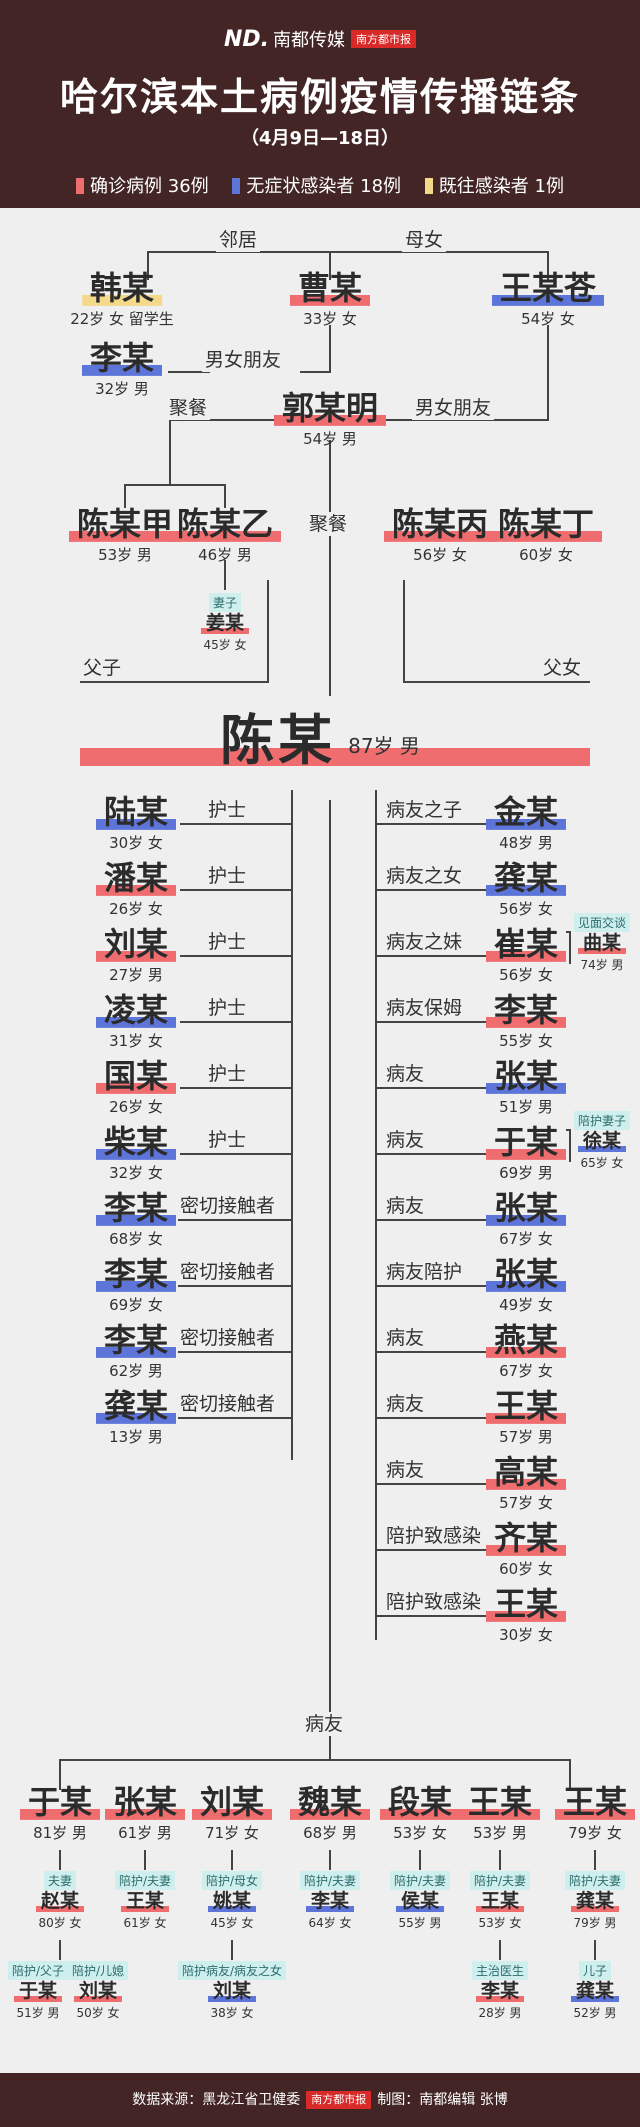 This screenshot has width=640, height=2127. I want to click on person-info: 55岁 女, so click(526, 1040).